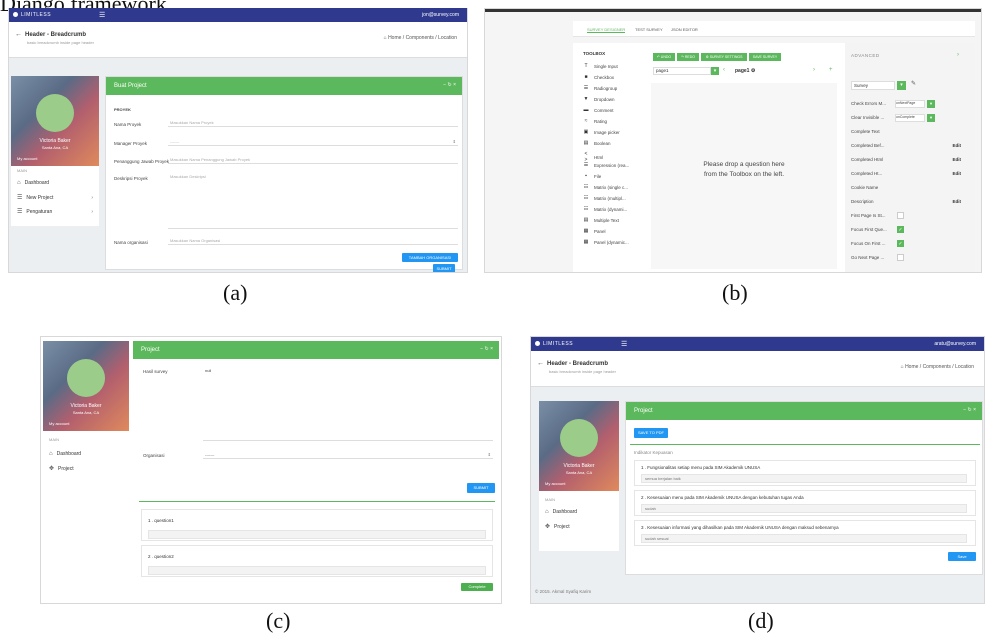 This screenshot has height=636, width=991. I want to click on toolbox-item: ▬ Comment, so click(598, 110).